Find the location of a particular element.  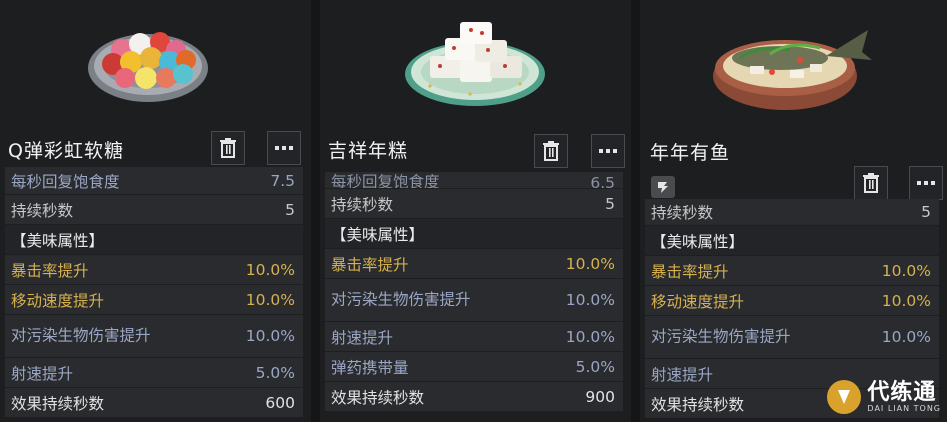

stat-row-satiety: 每秒回复饱食度 6.5 is located at coordinates (474, 180).